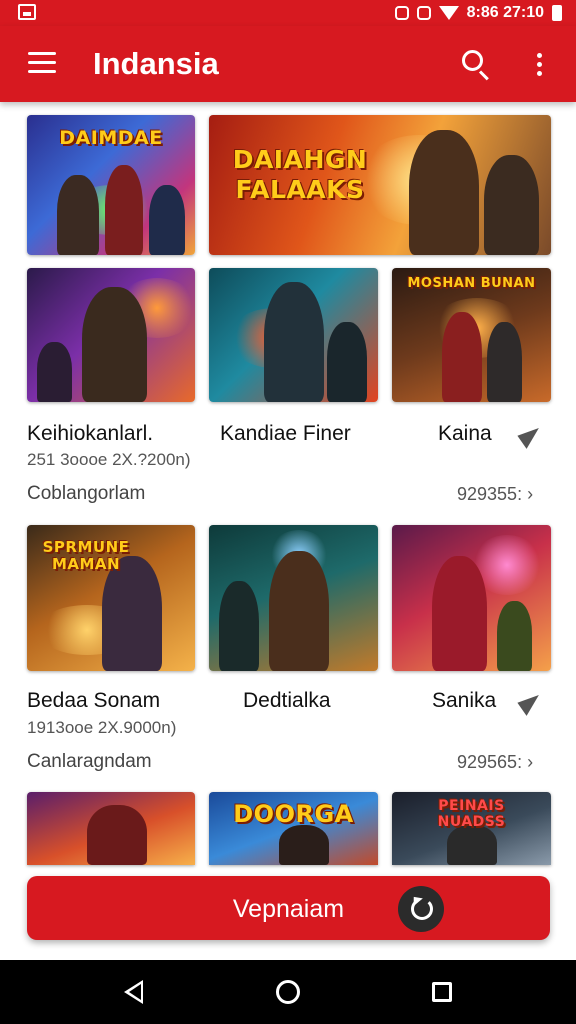 This screenshot has height=1024, width=576. Describe the element at coordinates (380, 185) in the screenshot. I see `game-tile: DAIAHGN FALAAKS` at that location.